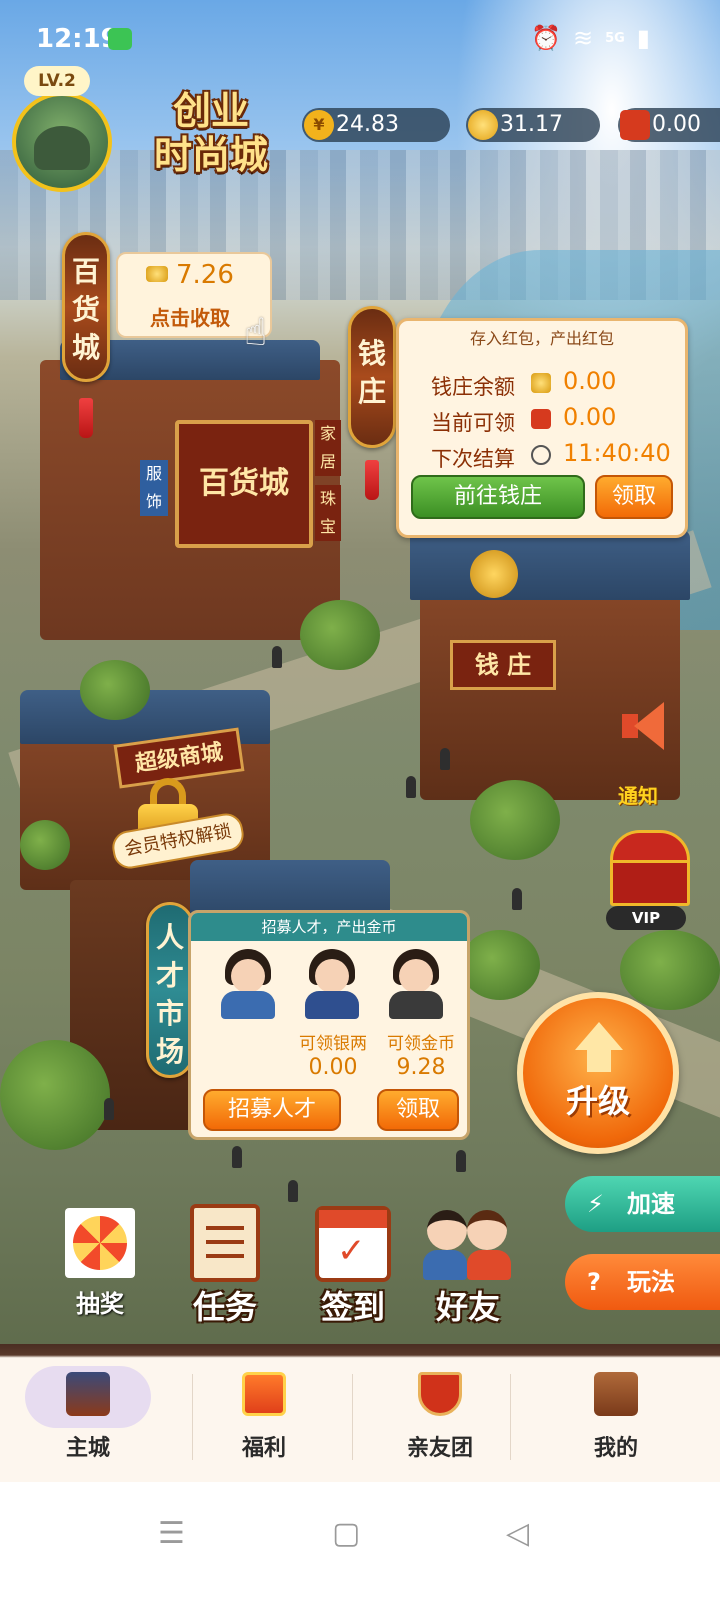 This screenshot has width=720, height=1604. I want to click on checkin-button: ✓ 签到, so click(353, 1263).